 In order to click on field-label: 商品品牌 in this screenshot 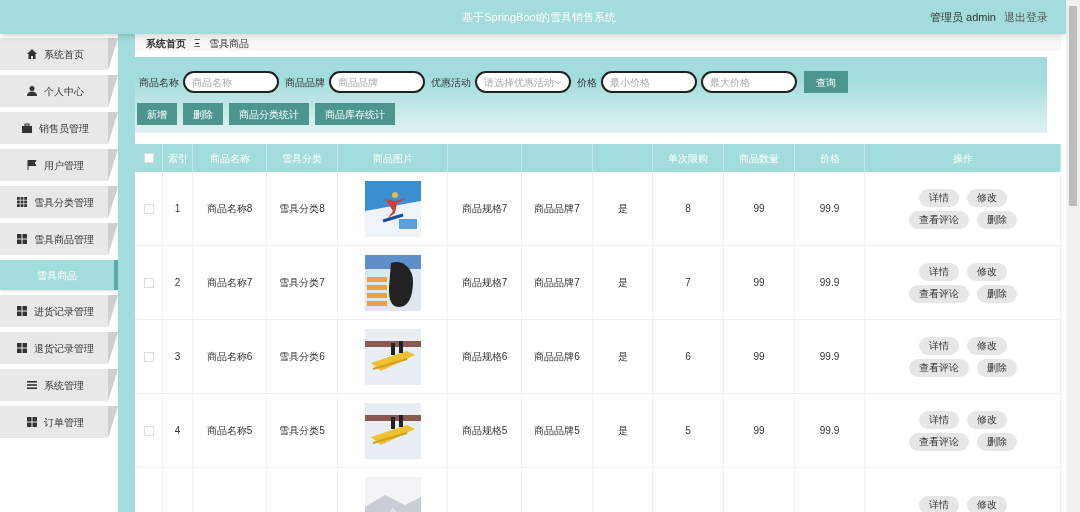, I will do `click(305, 82)`.